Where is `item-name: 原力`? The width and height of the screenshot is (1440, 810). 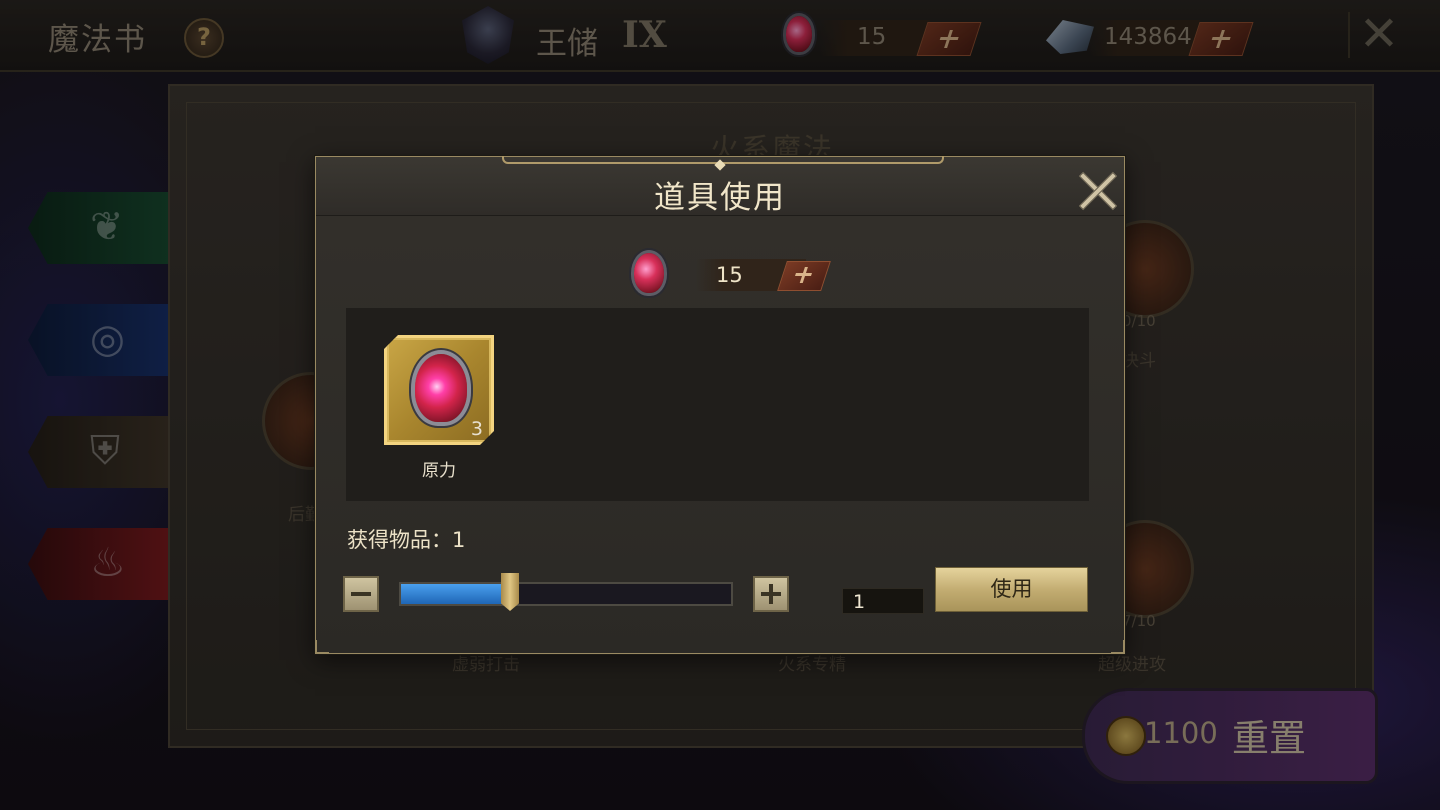
item-name: 原力 is located at coordinates (439, 471).